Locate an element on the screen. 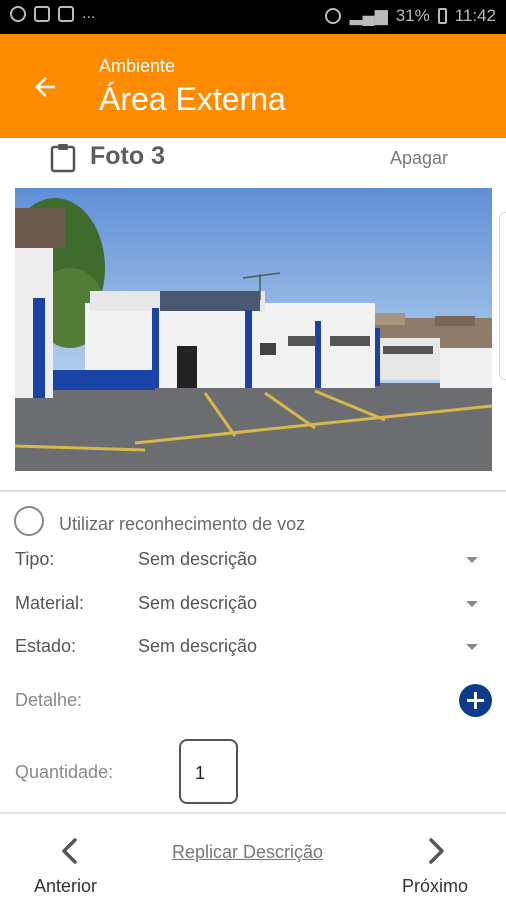 Image resolution: width=506 pixels, height=900 pixels. field-estado: Estado: Sem descrição is located at coordinates (253, 647).